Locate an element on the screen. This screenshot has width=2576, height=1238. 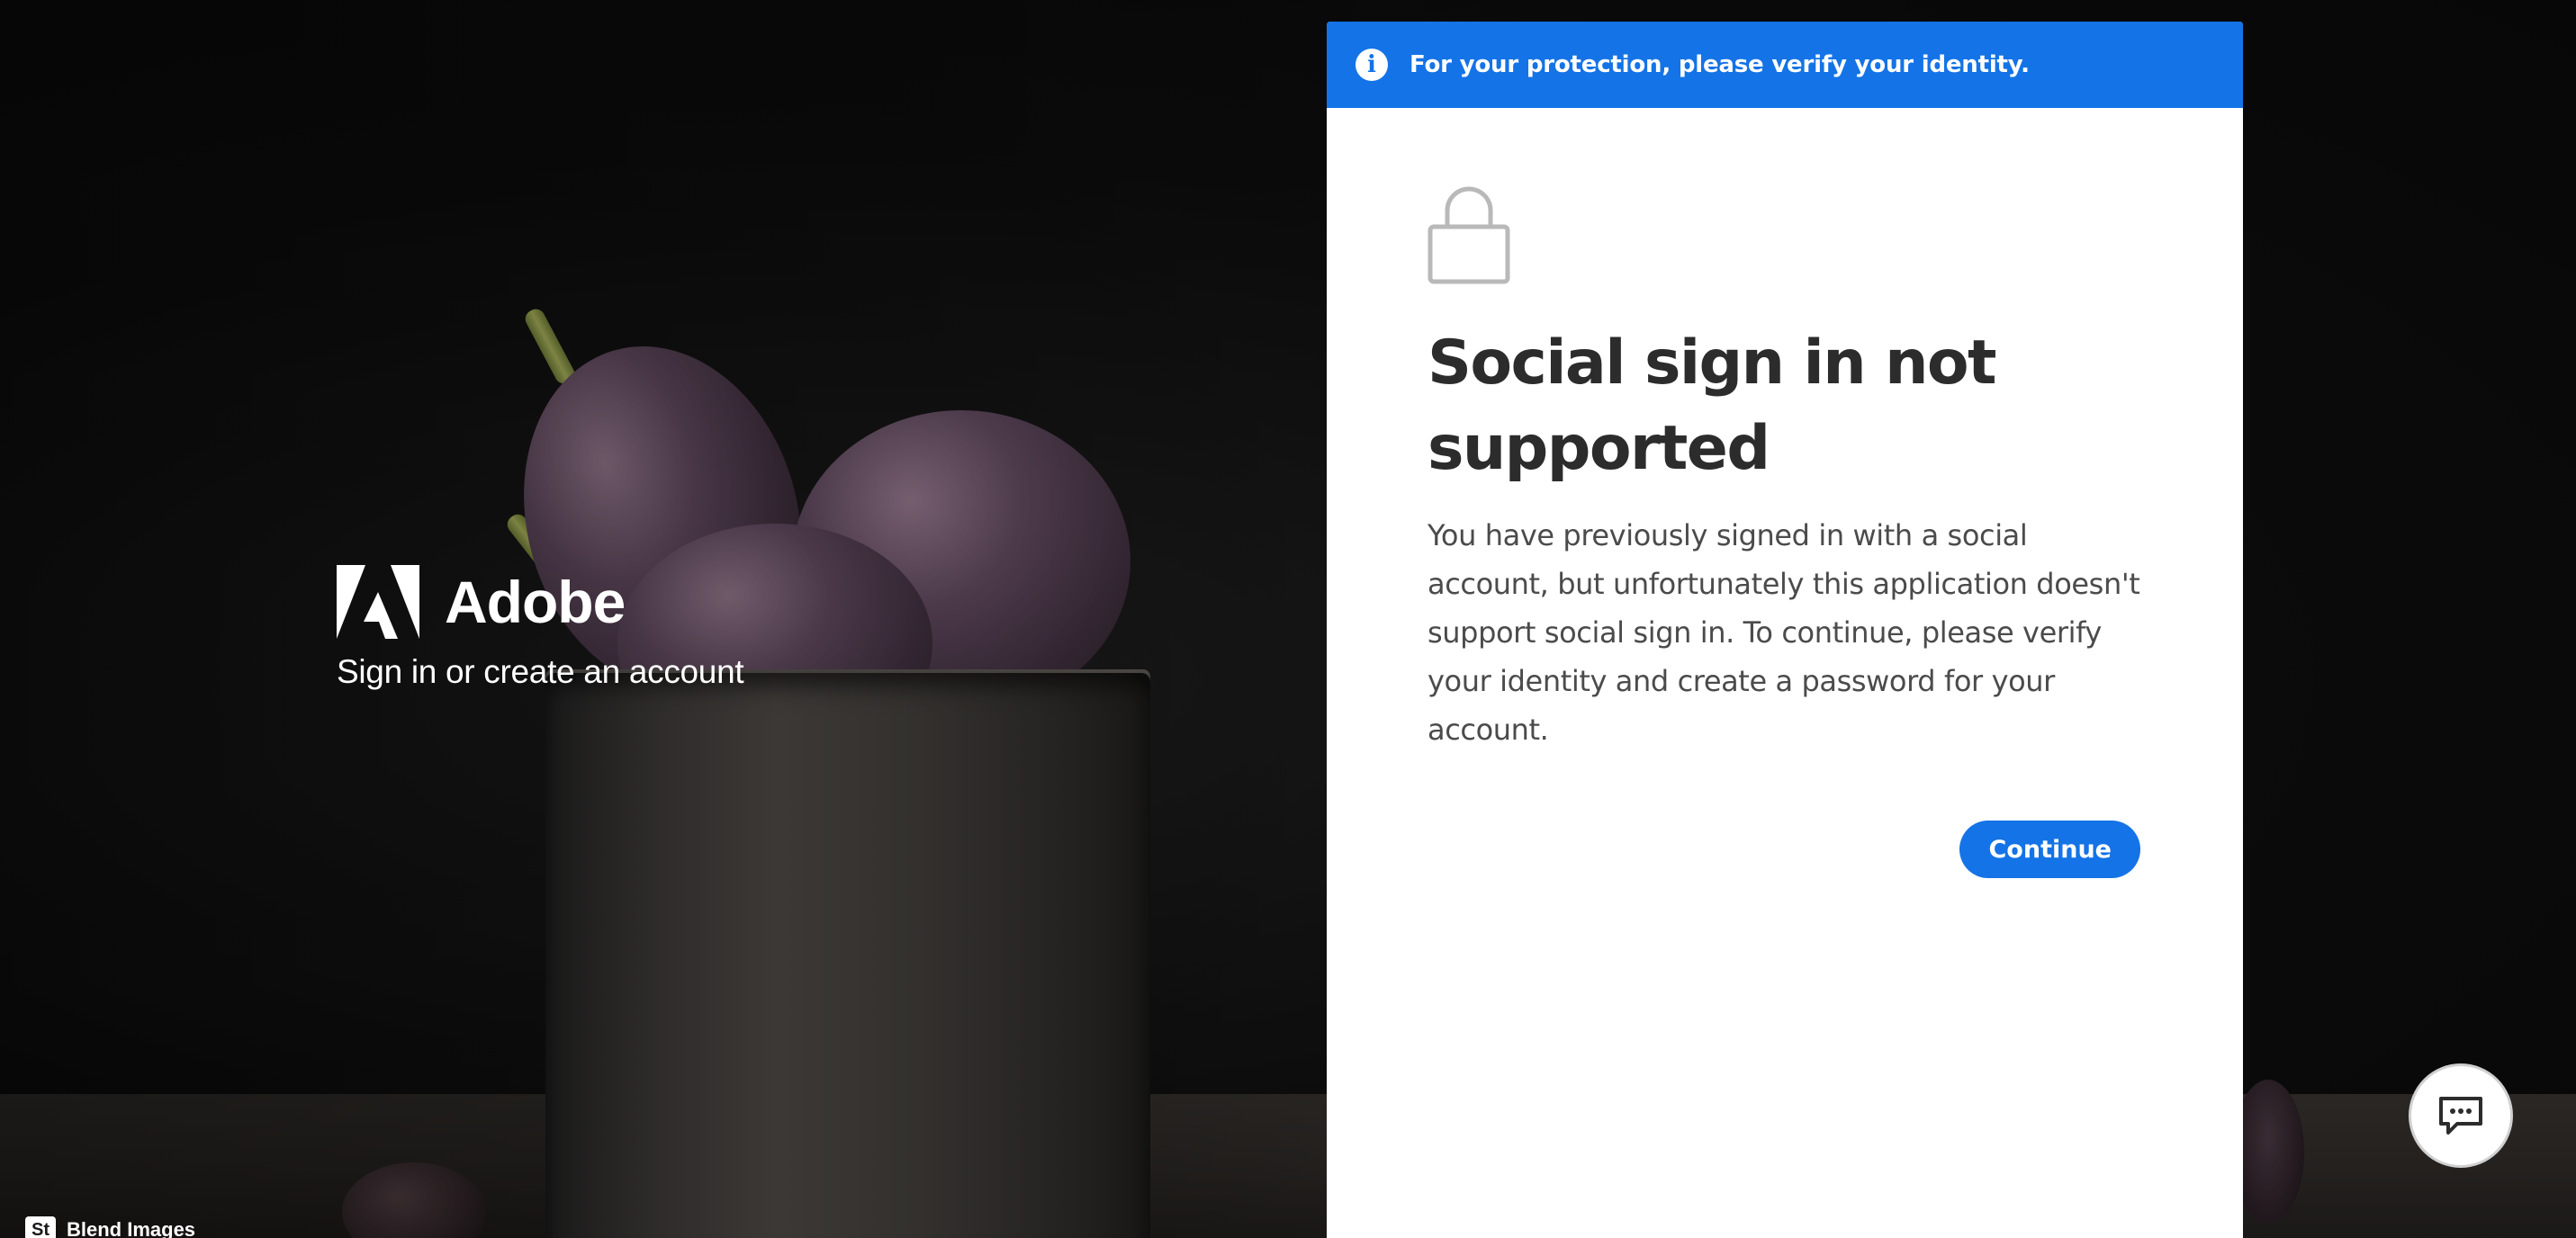
chat-icon is located at coordinates (2460, 1116).